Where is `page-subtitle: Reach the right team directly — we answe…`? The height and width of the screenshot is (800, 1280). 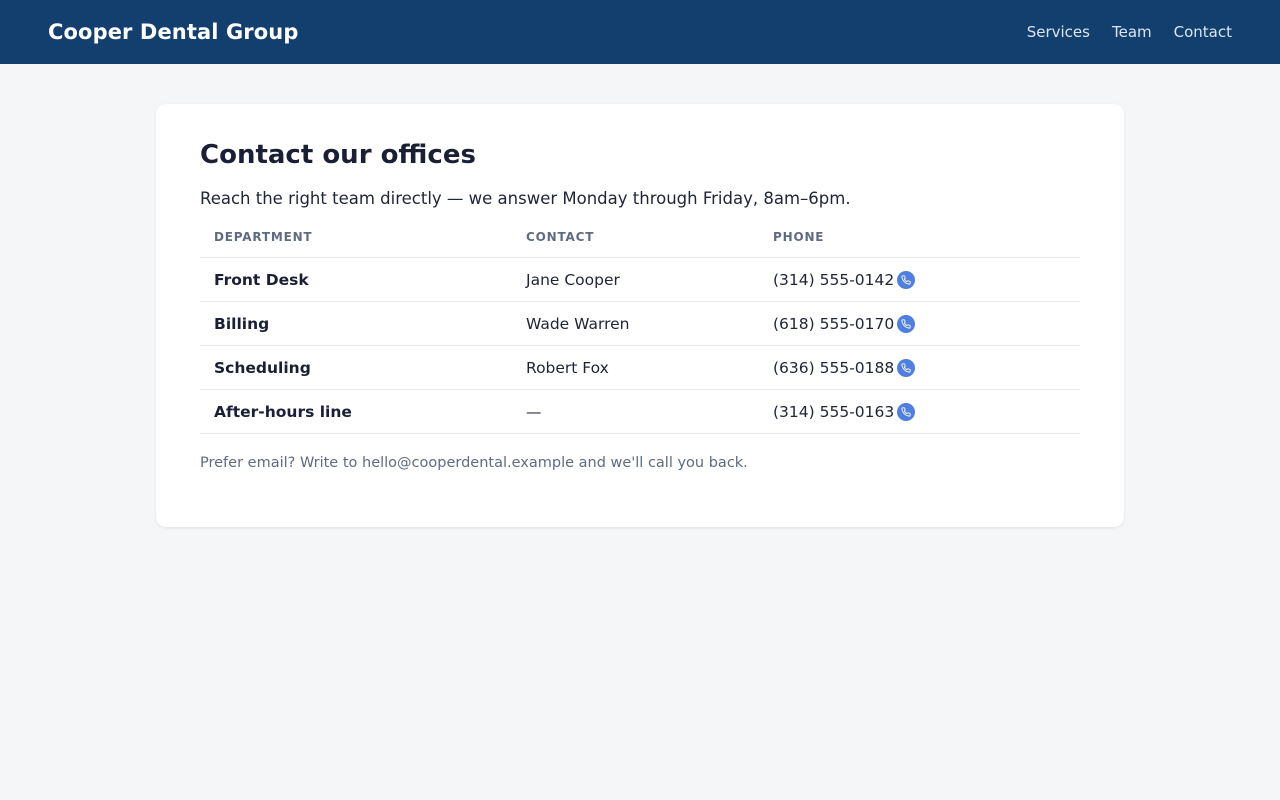 page-subtitle: Reach the right team directly — we answe… is located at coordinates (525, 199).